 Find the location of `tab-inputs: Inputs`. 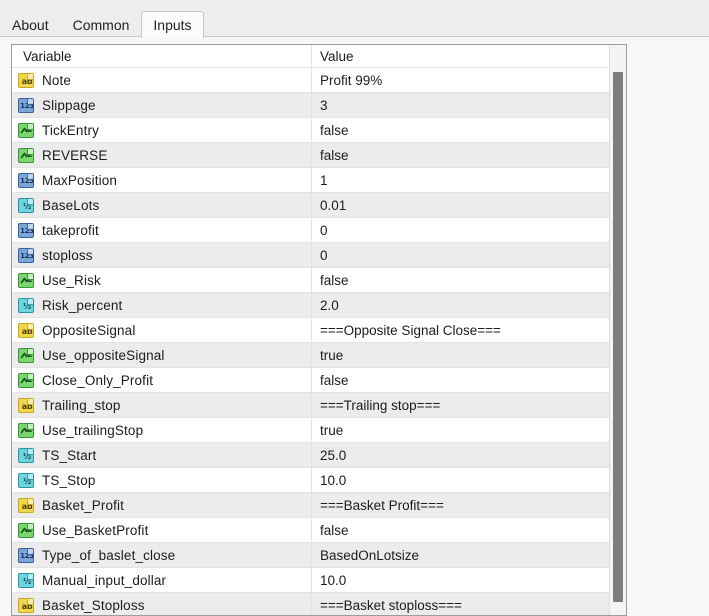

tab-inputs: Inputs is located at coordinates (172, 24).